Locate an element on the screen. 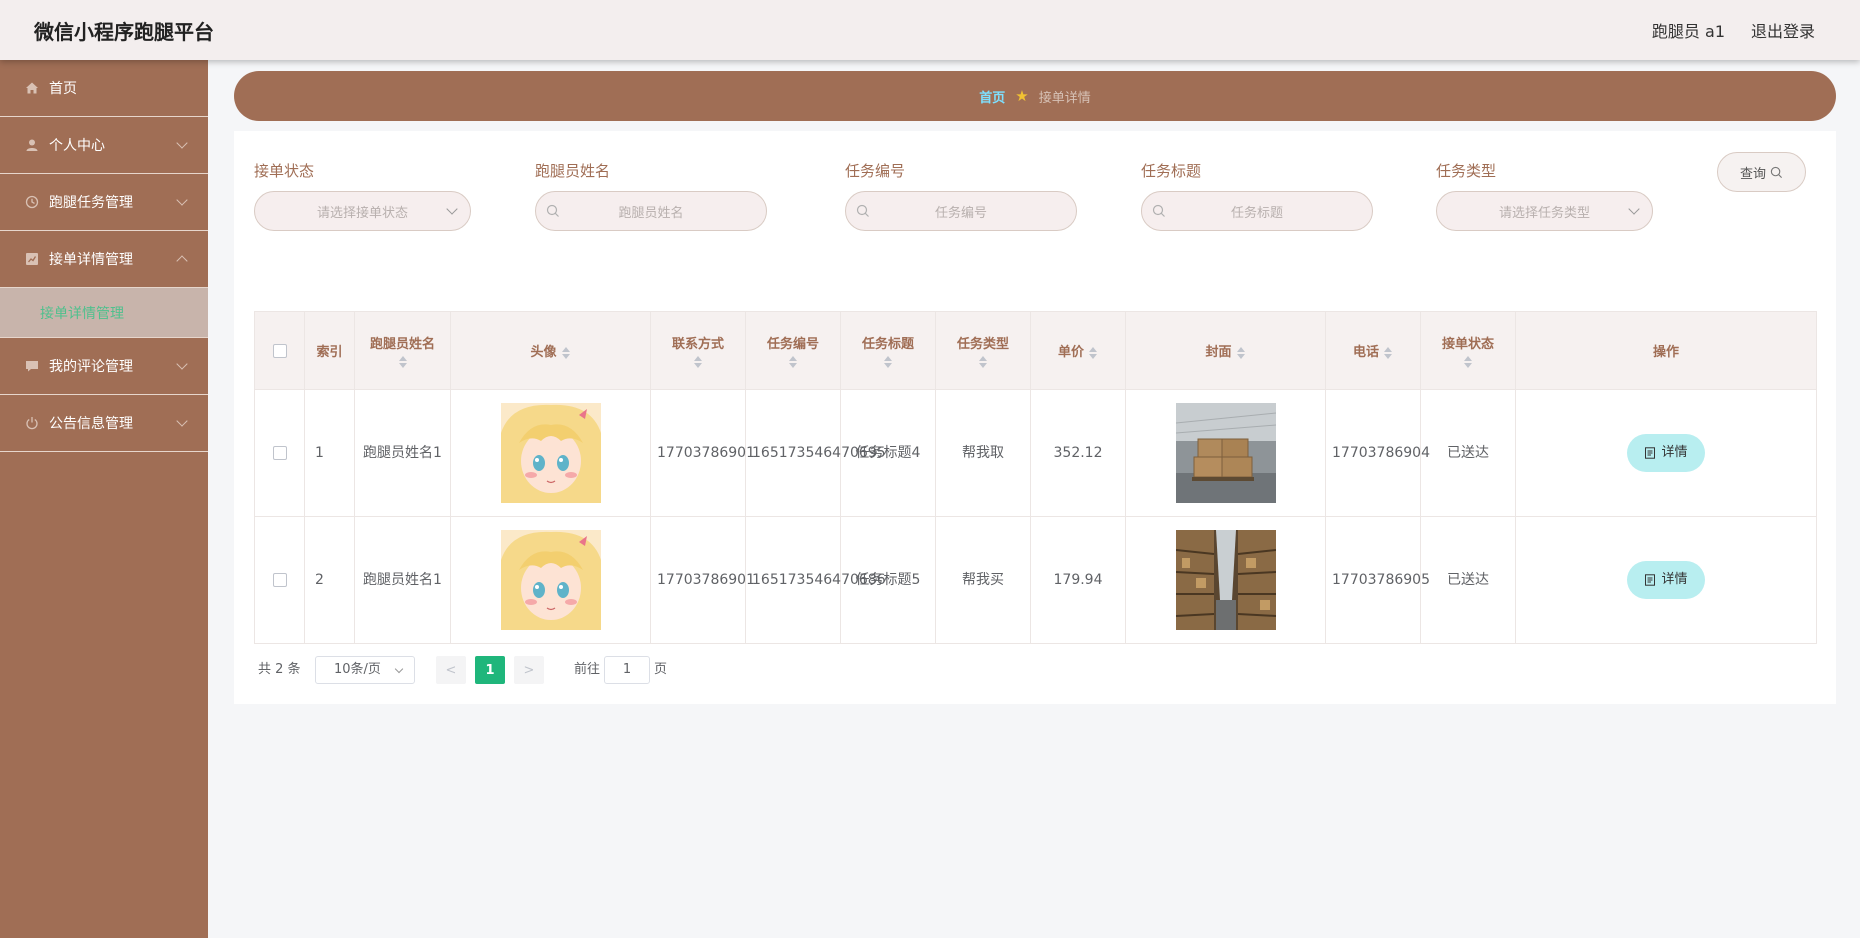 This screenshot has height=938, width=1860. task-title-placeholder: 任务标题 is located at coordinates (1256, 213).